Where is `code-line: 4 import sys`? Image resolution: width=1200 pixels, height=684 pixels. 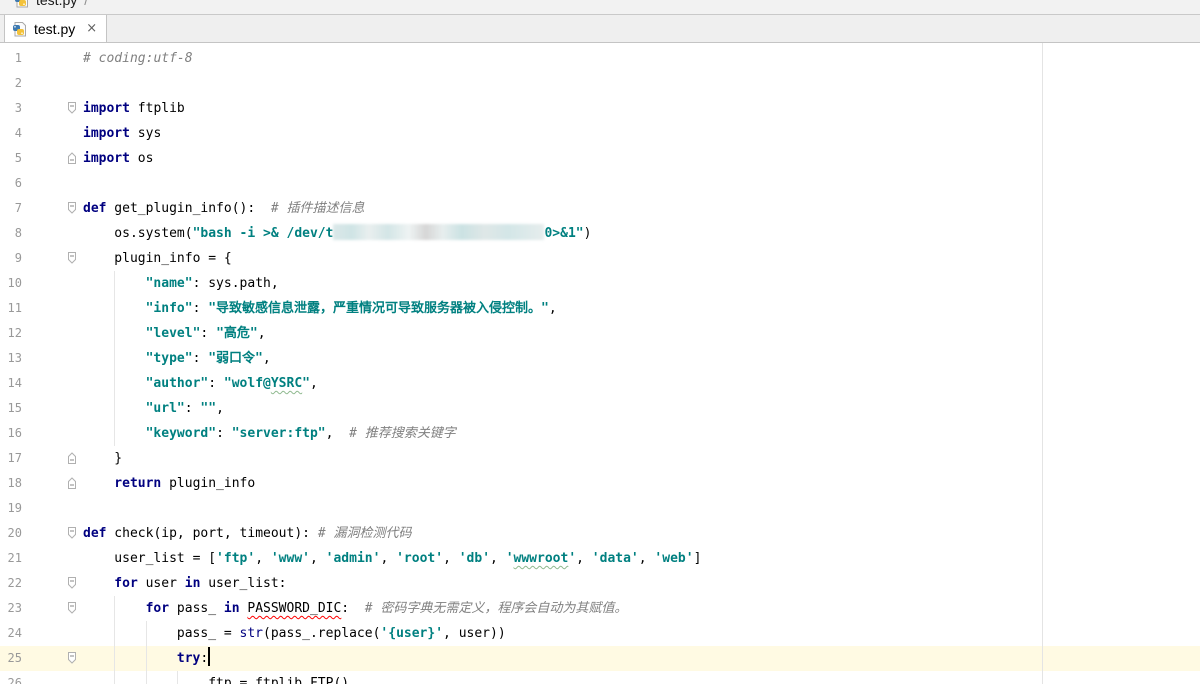 code-line: 4 import sys is located at coordinates (600, 133).